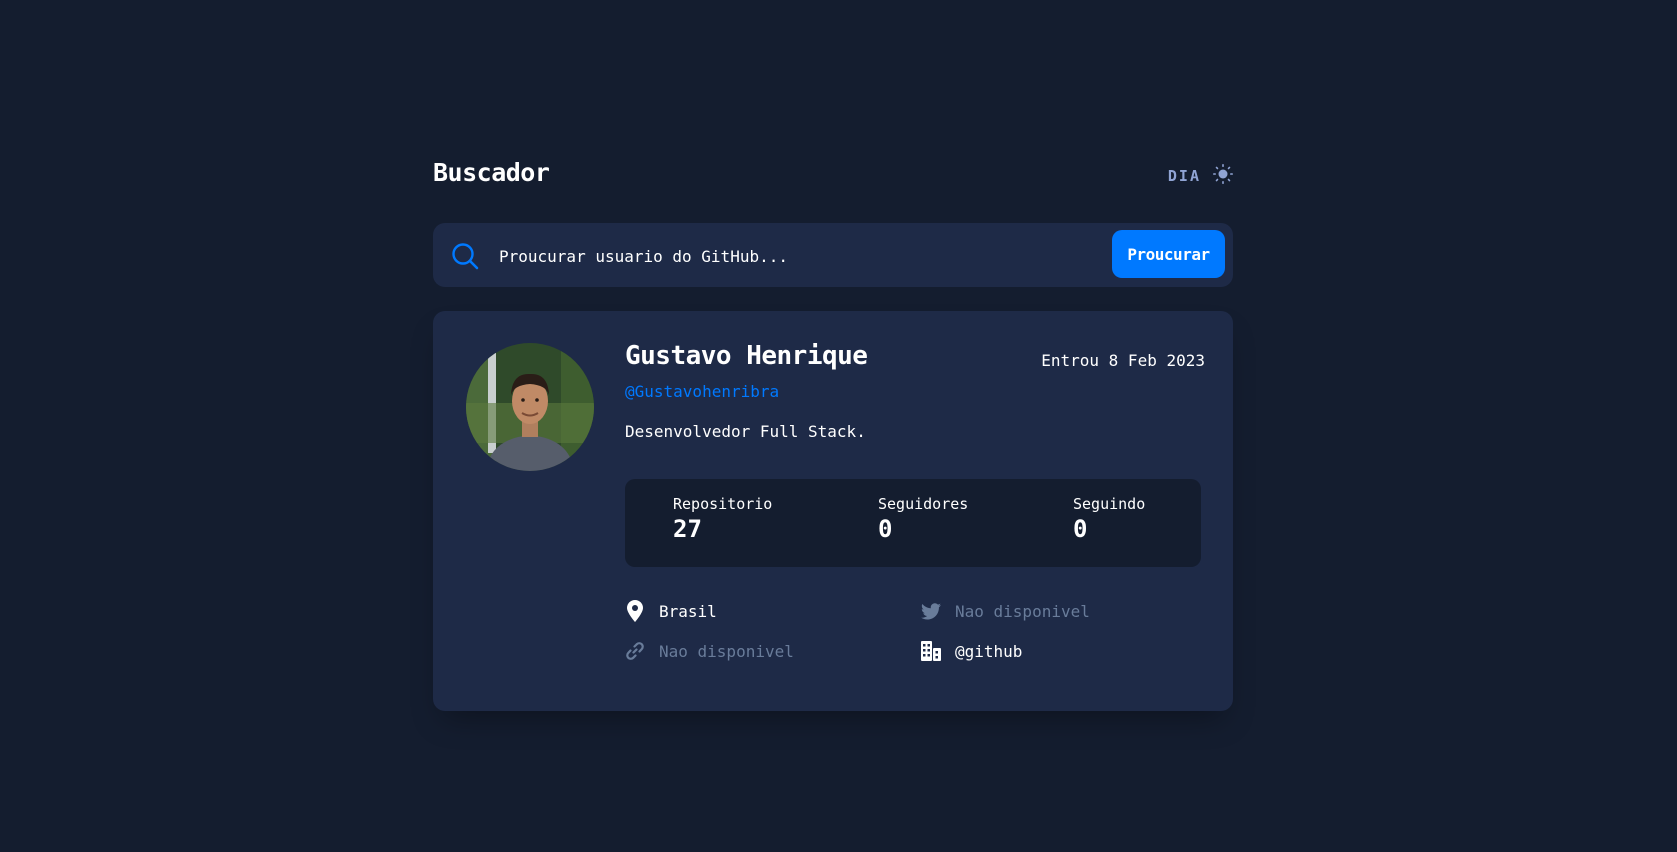  What do you see at coordinates (931, 651) in the screenshot?
I see `company-building-icon` at bounding box center [931, 651].